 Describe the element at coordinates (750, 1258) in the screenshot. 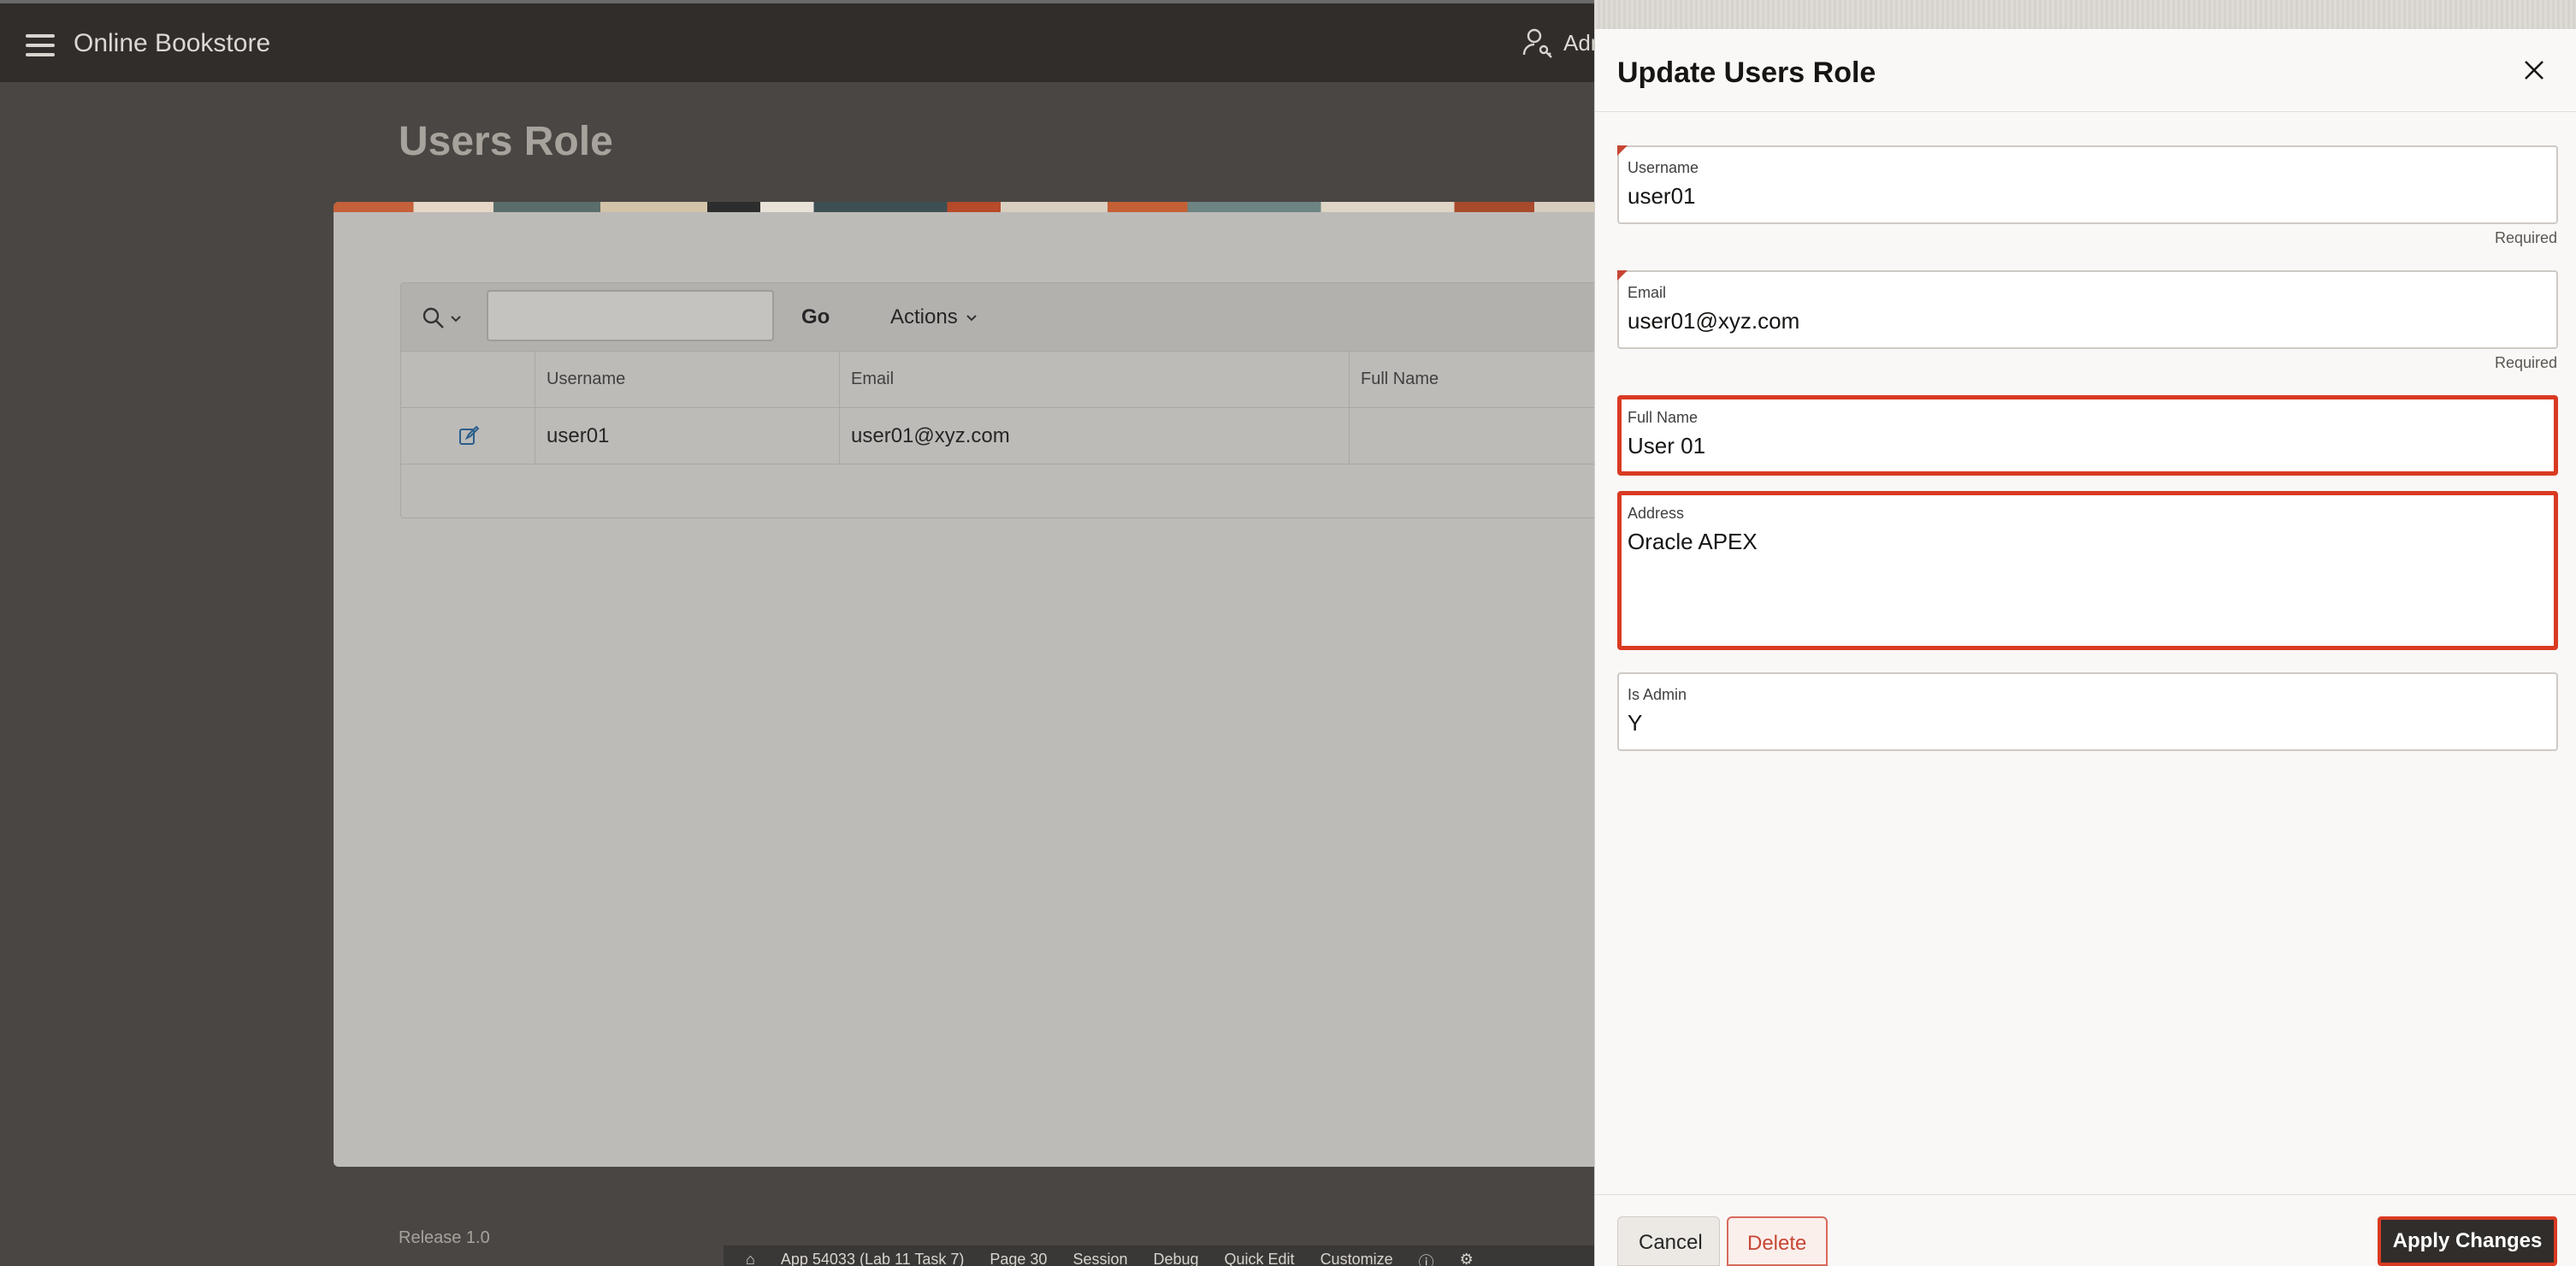

I see `home-icon: ⌂` at that location.